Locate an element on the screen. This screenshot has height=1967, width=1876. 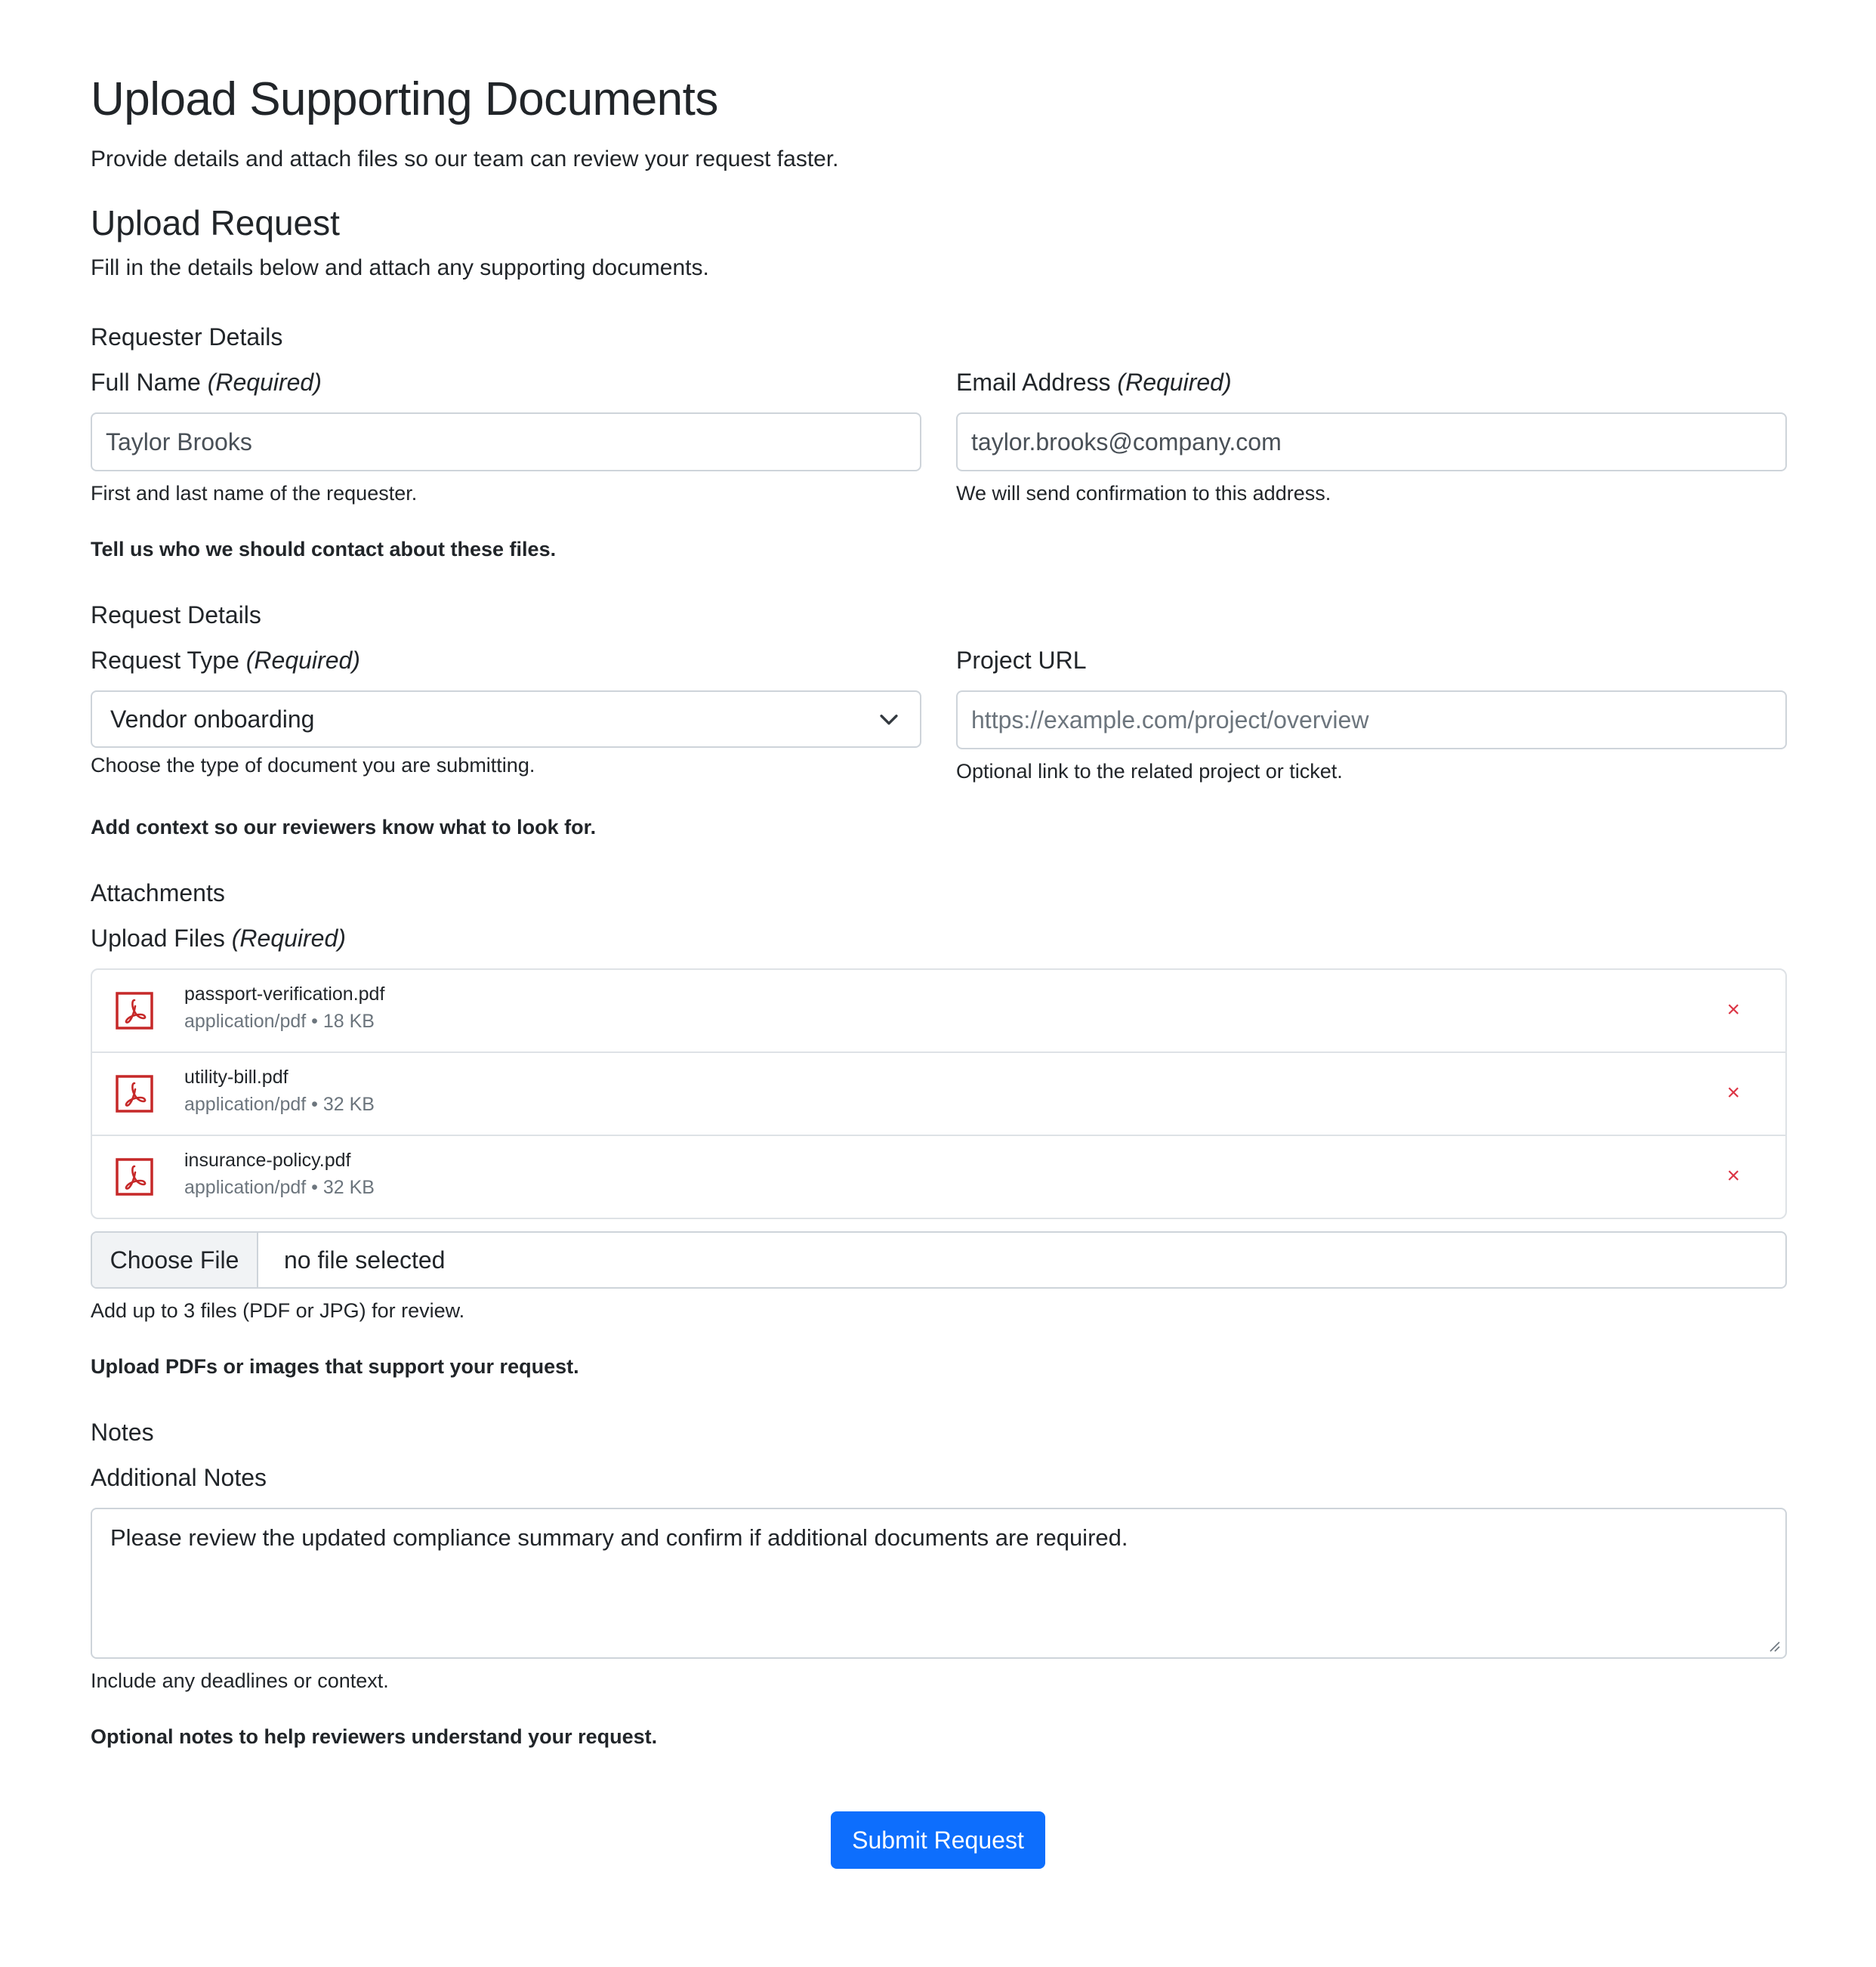
full-name-value: Taylor Brooks is located at coordinates (179, 441).